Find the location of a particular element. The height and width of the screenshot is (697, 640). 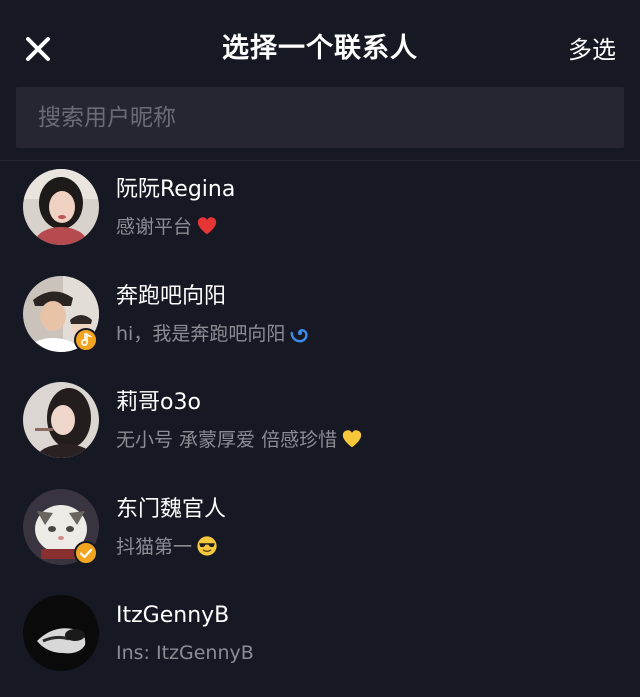

contact-signature: Ins: ItzGennyB is located at coordinates (185, 653).